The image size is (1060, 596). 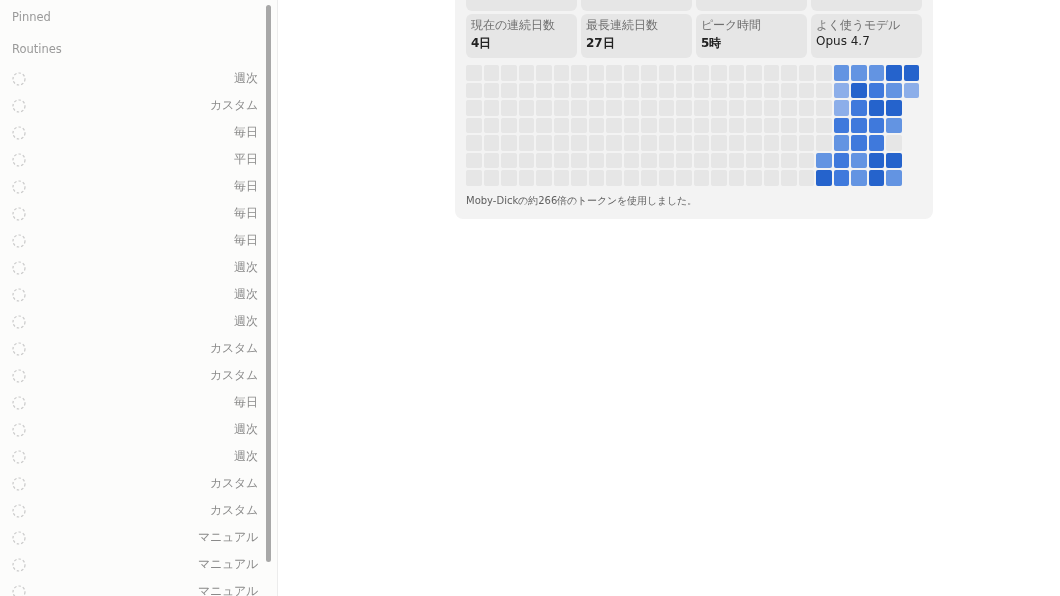 What do you see at coordinates (246, 159) in the screenshot?
I see `schedule-label: 平日` at bounding box center [246, 159].